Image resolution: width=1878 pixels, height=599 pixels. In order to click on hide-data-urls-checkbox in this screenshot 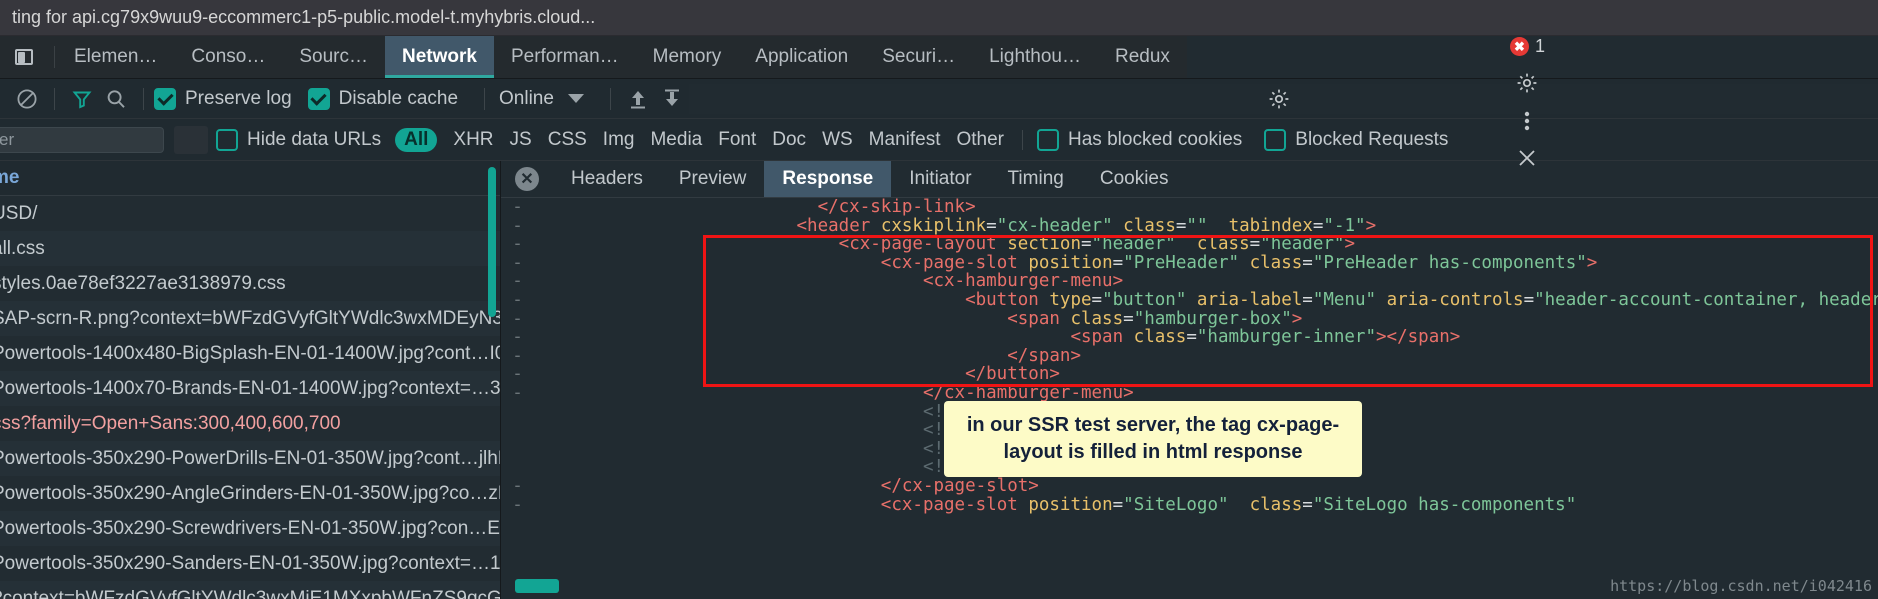, I will do `click(227, 139)`.